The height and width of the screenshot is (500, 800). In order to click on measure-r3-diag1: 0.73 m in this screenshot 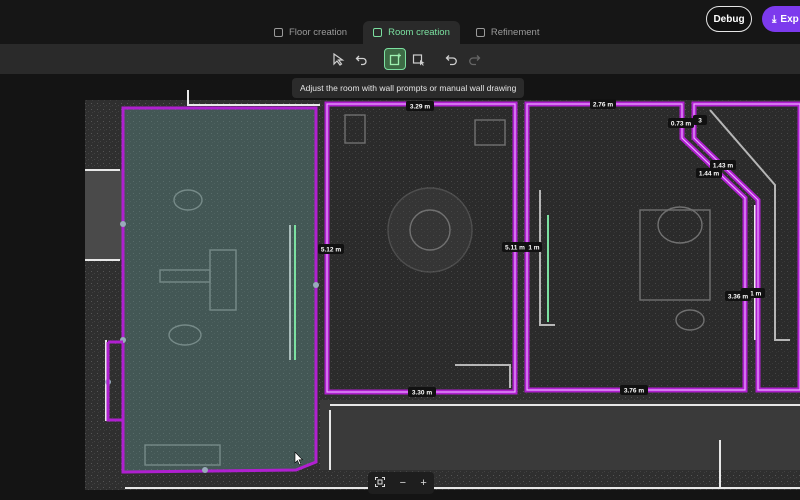, I will do `click(681, 123)`.